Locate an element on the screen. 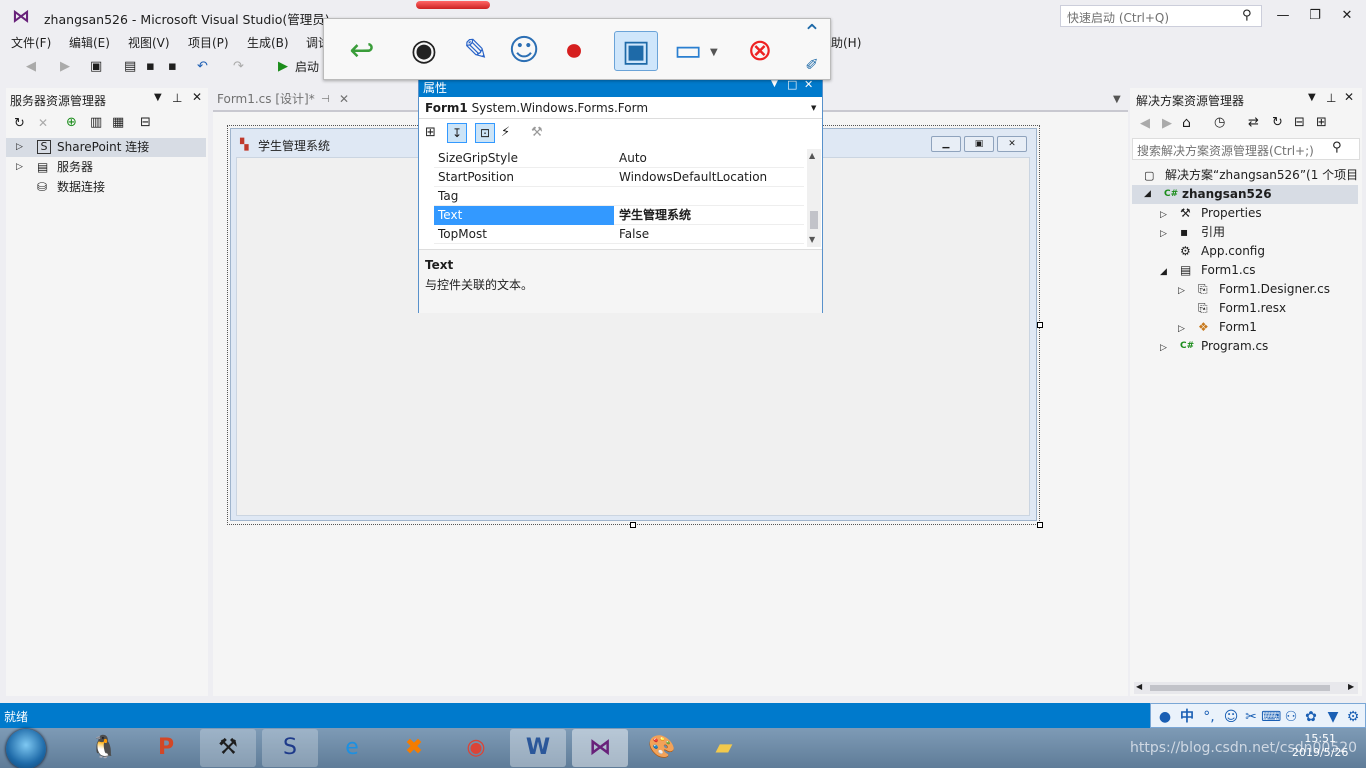 The image size is (1366, 768). panel-close-icon: ✕ is located at coordinates (1349, 97).